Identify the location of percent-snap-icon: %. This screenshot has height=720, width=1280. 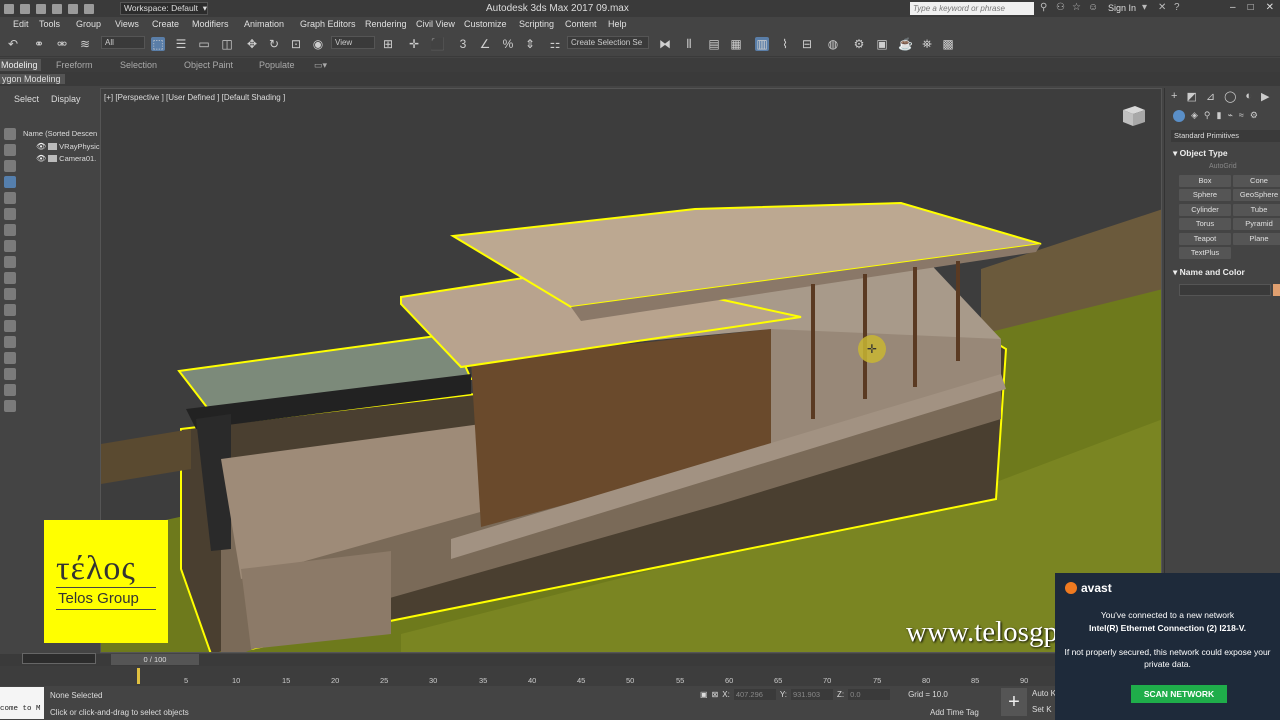
(508, 44).